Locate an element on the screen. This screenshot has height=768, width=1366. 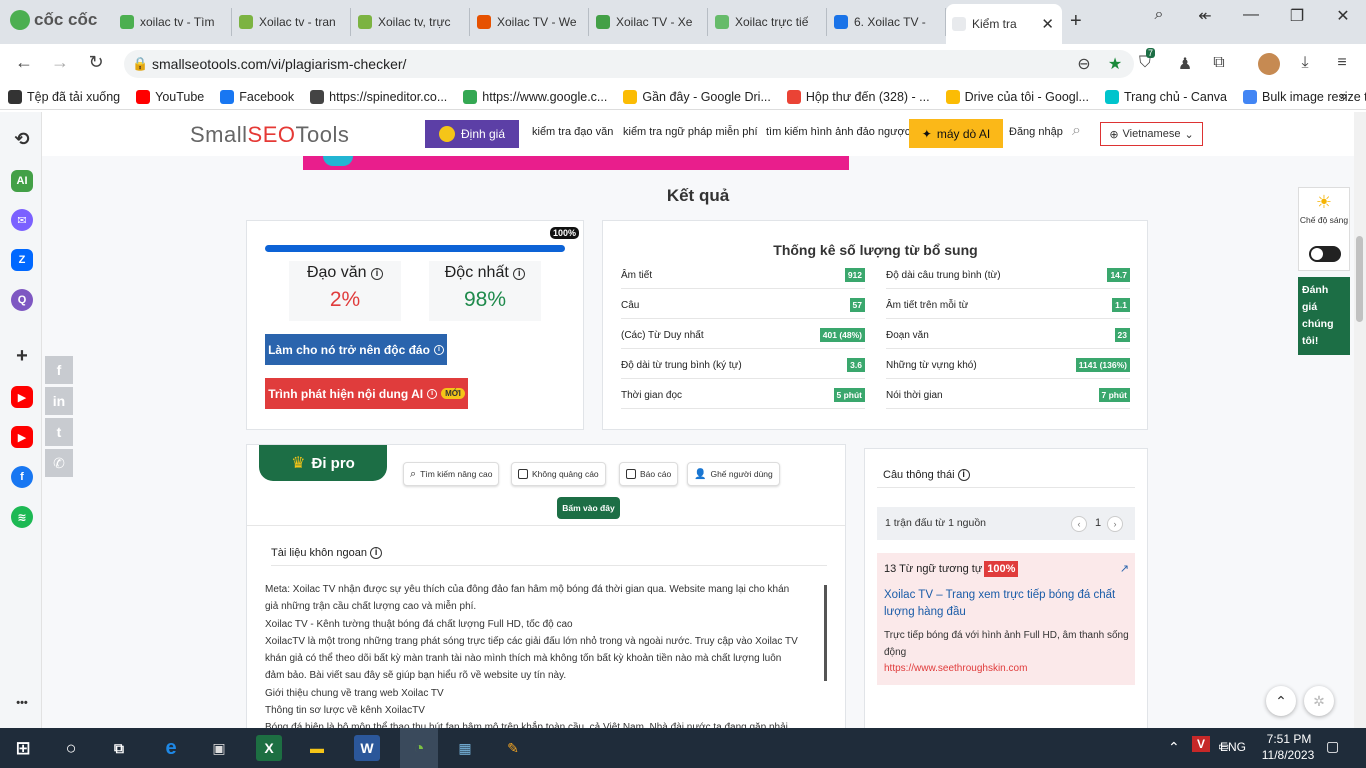
make-unique-button: Làm cho nó trở nên độc đáo i is located at coordinates (356, 349).